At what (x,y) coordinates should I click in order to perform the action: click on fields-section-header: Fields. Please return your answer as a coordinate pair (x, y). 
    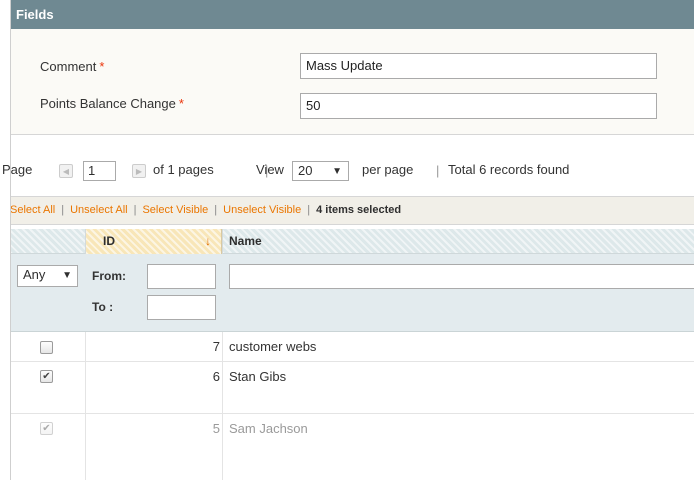
    Looking at the image, I should click on (352, 14).